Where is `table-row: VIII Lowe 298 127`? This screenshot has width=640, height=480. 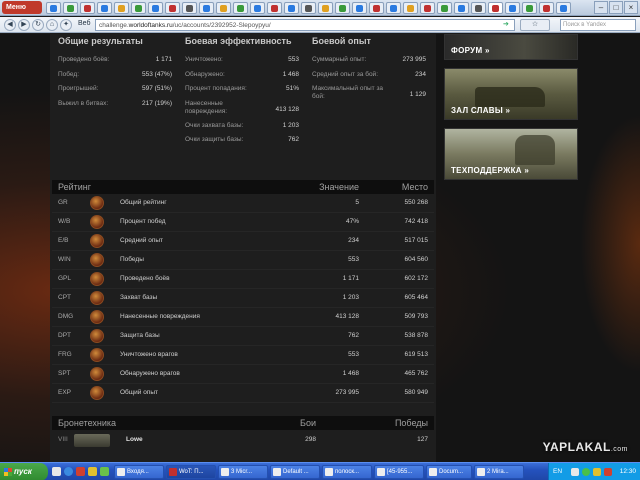 table-row: VIII Lowe 298 127 is located at coordinates (243, 440).